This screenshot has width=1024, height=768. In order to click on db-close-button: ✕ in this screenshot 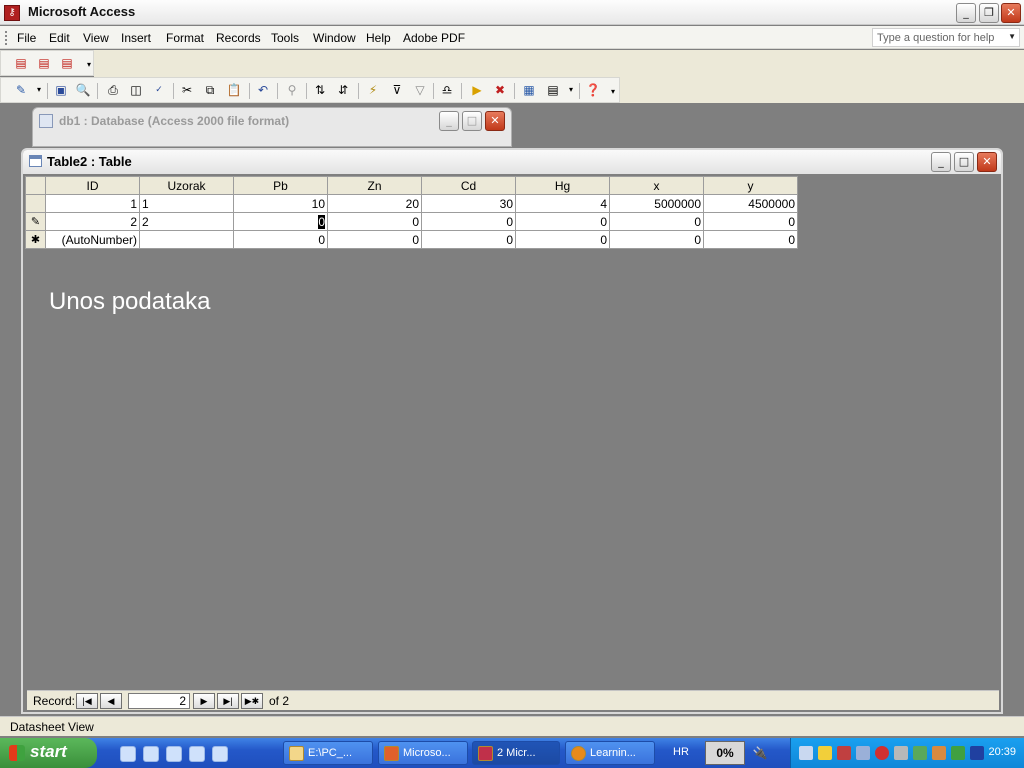, I will do `click(495, 121)`.